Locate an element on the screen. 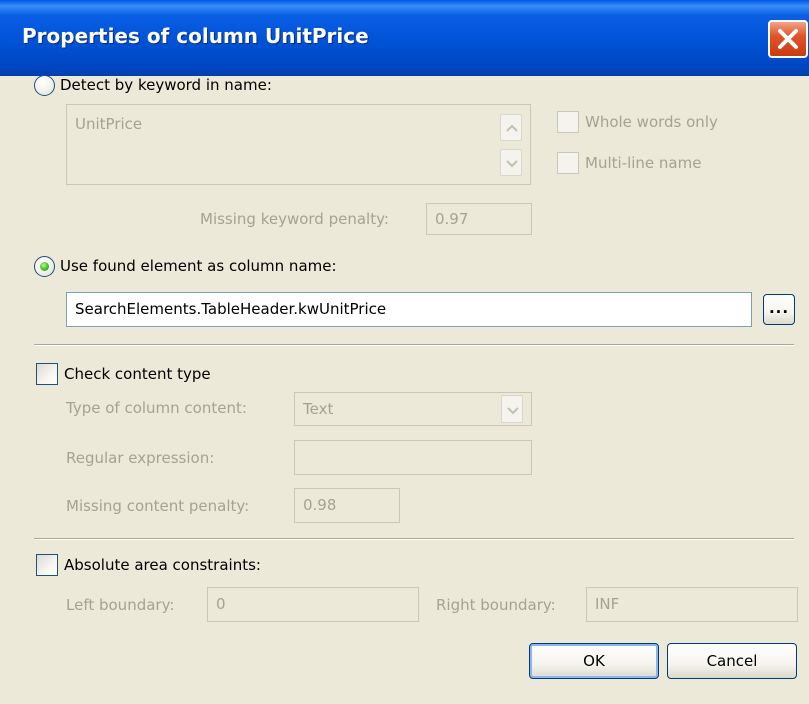  left-boundary-label: Left boundary: is located at coordinates (120, 605).